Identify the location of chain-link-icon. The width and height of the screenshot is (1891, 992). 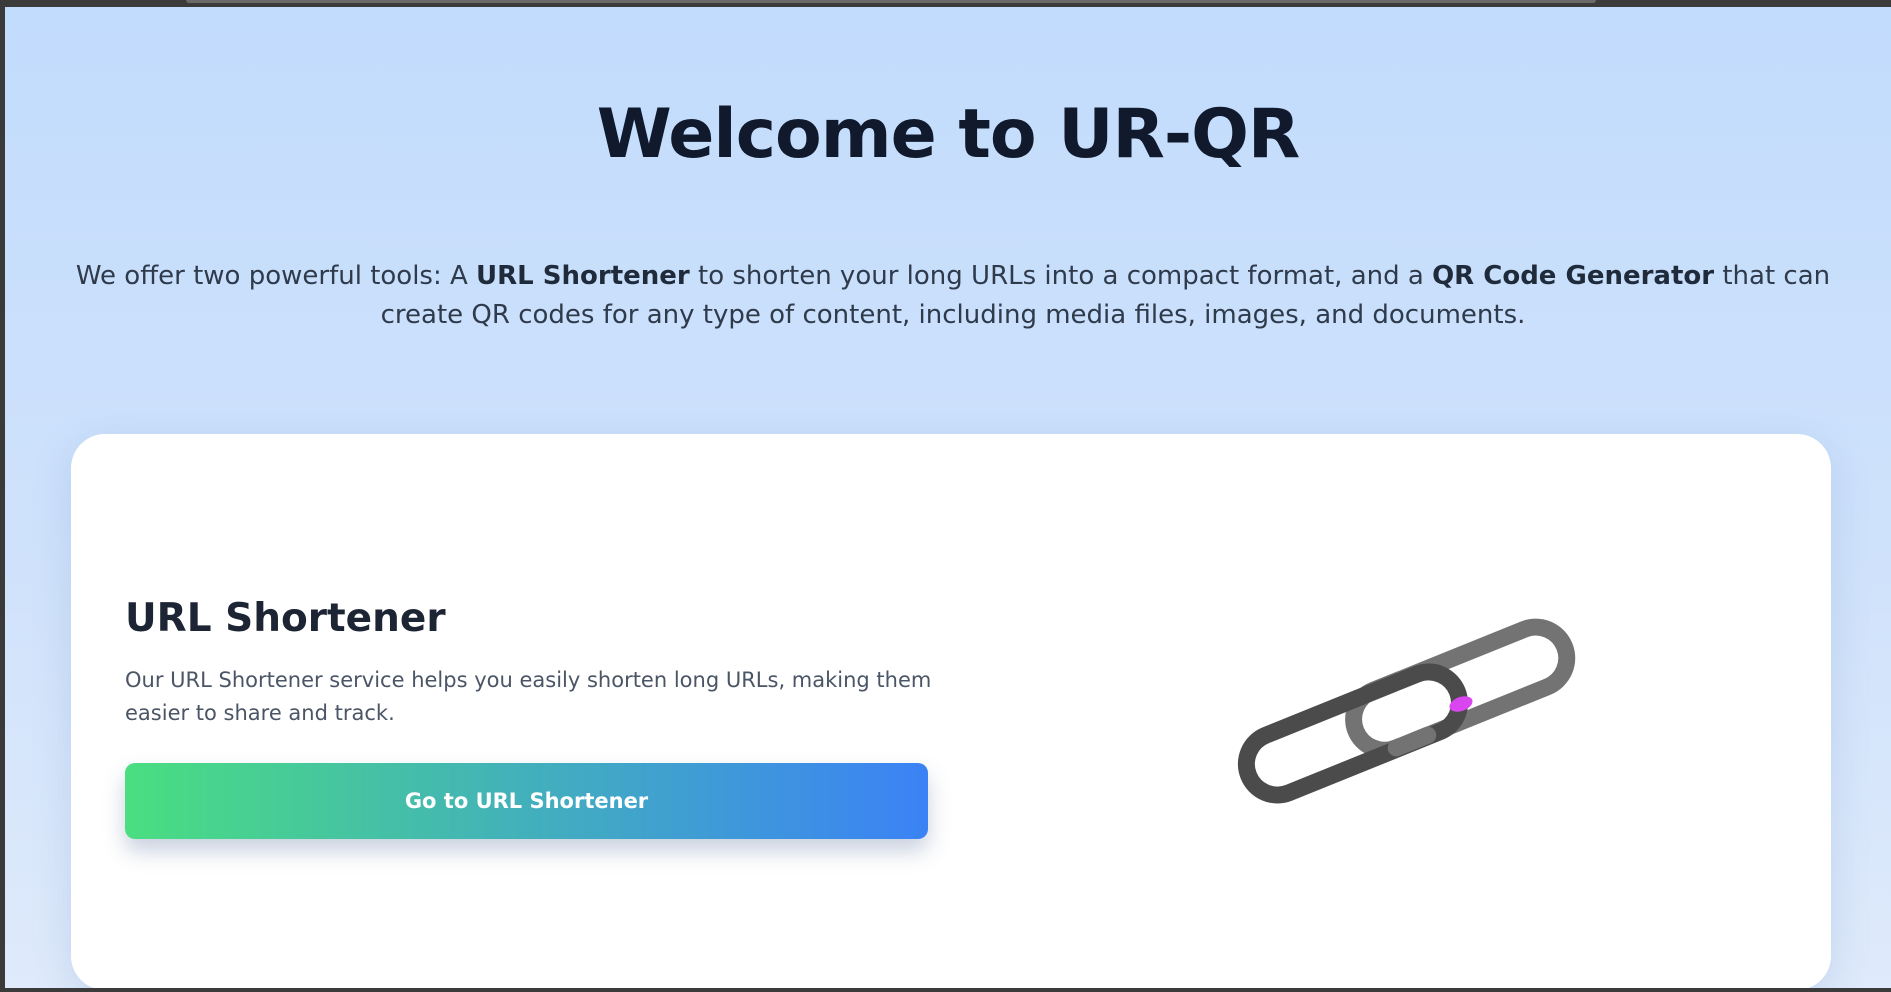
(1406, 709).